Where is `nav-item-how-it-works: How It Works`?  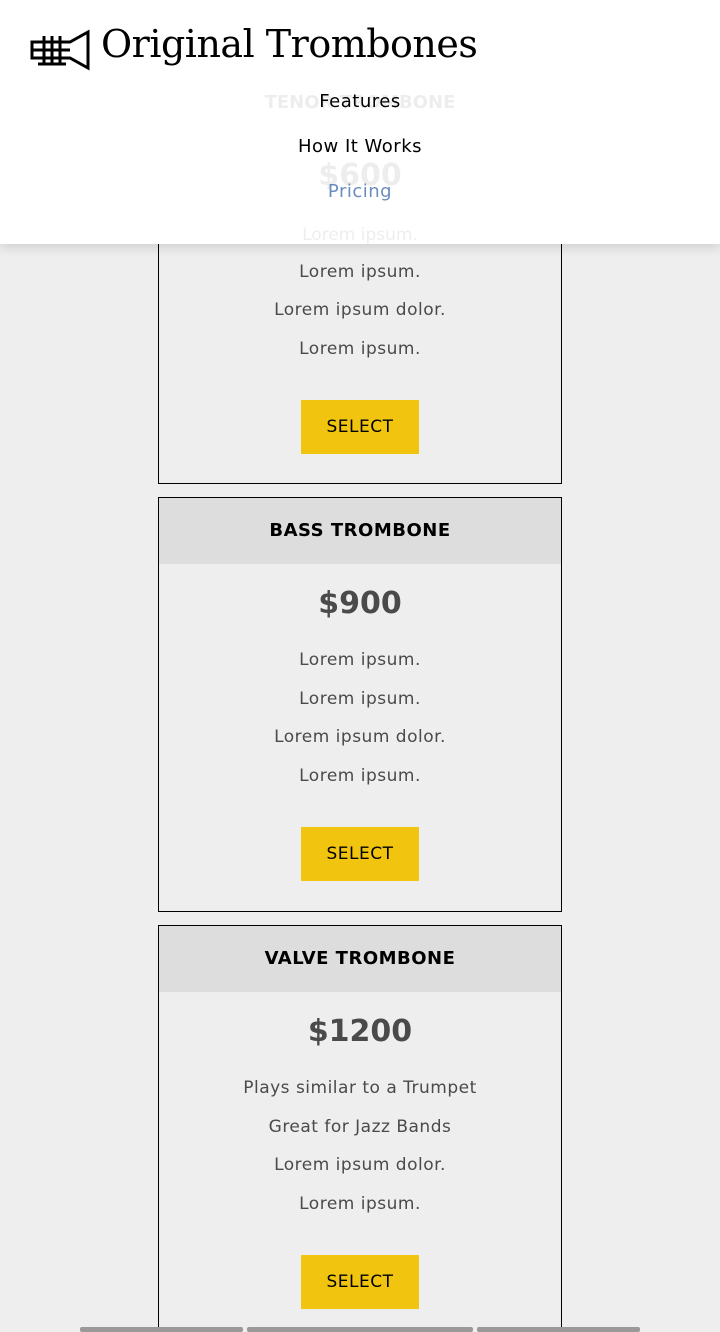 nav-item-how-it-works: How It Works is located at coordinates (360, 155).